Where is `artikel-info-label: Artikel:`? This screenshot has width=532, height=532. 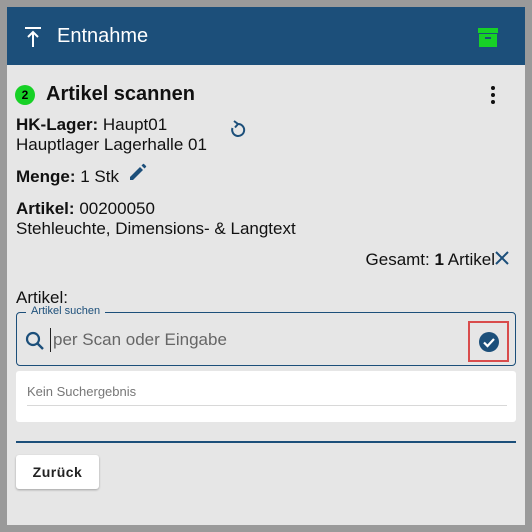 artikel-info-label: Artikel: is located at coordinates (45, 208).